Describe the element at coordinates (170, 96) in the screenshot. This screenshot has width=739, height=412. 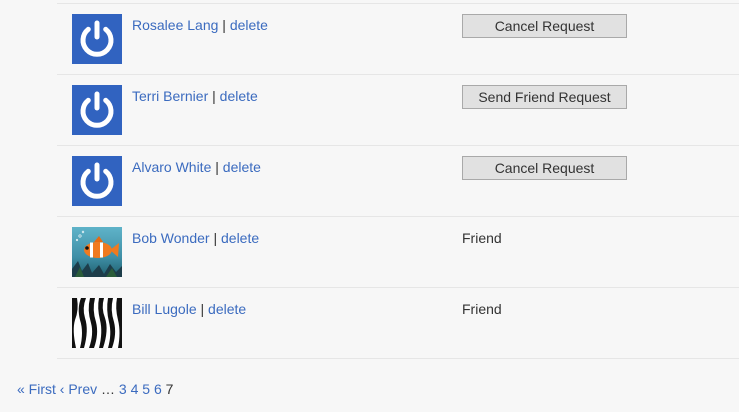
I see `user-name-link: Terri Bernier` at that location.